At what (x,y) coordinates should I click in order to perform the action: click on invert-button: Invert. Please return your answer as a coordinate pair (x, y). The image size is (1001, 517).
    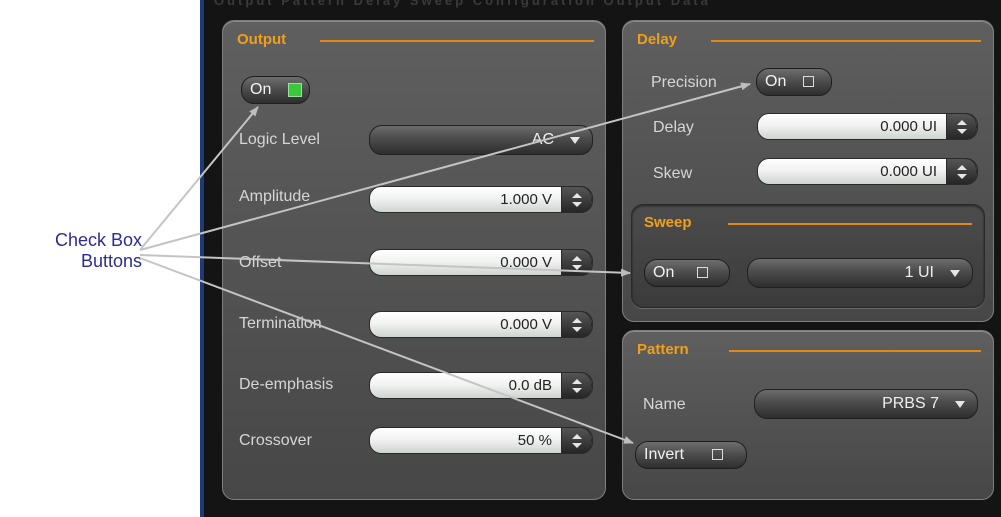
    Looking at the image, I should click on (691, 455).